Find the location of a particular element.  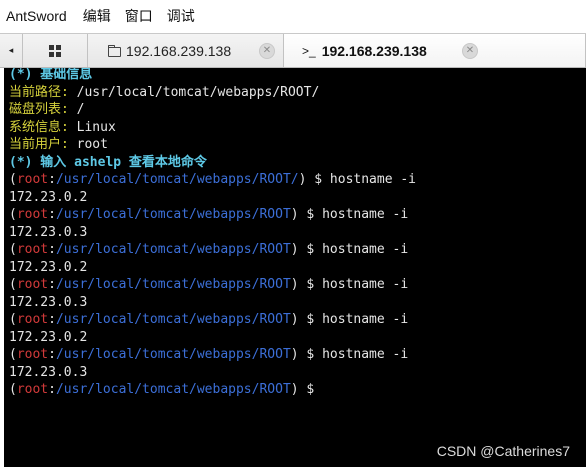

menu-bar: AntSword 编辑 窗口 调试 is located at coordinates (293, 16).